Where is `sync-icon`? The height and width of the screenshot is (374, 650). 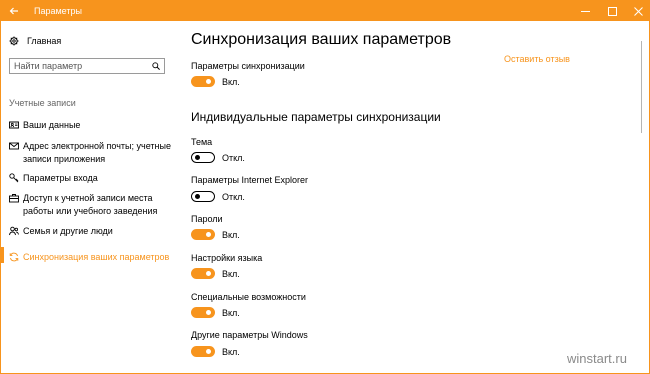
sync-icon is located at coordinates (14, 257).